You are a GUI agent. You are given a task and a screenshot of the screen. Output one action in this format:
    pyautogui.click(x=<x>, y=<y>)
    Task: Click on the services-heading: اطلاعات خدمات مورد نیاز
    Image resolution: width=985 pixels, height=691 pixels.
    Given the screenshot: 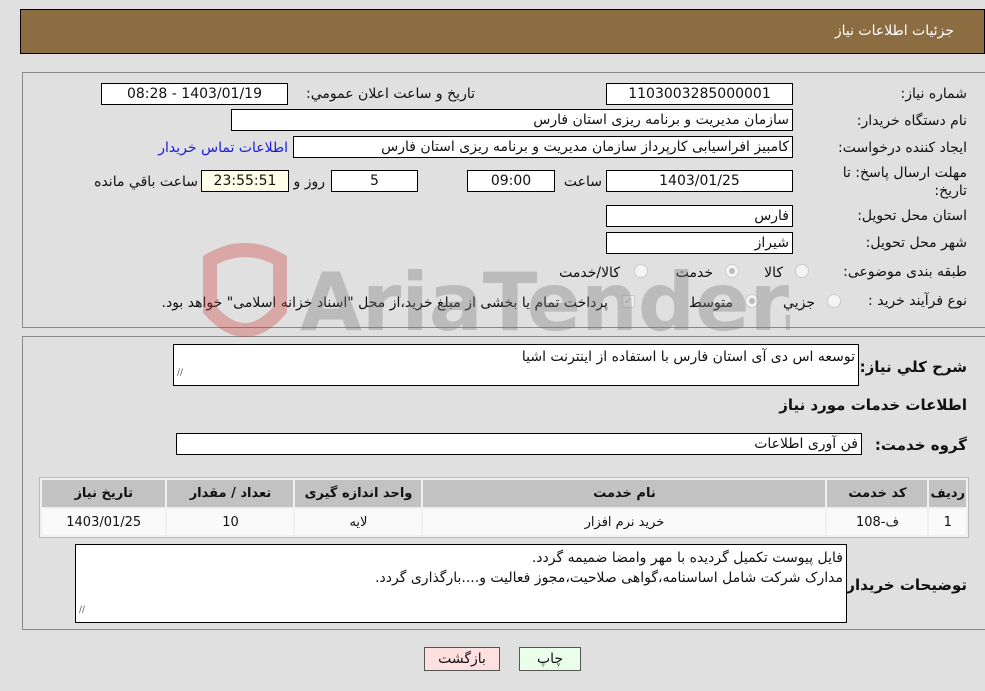 What is the action you would take?
    pyautogui.click(x=873, y=405)
    